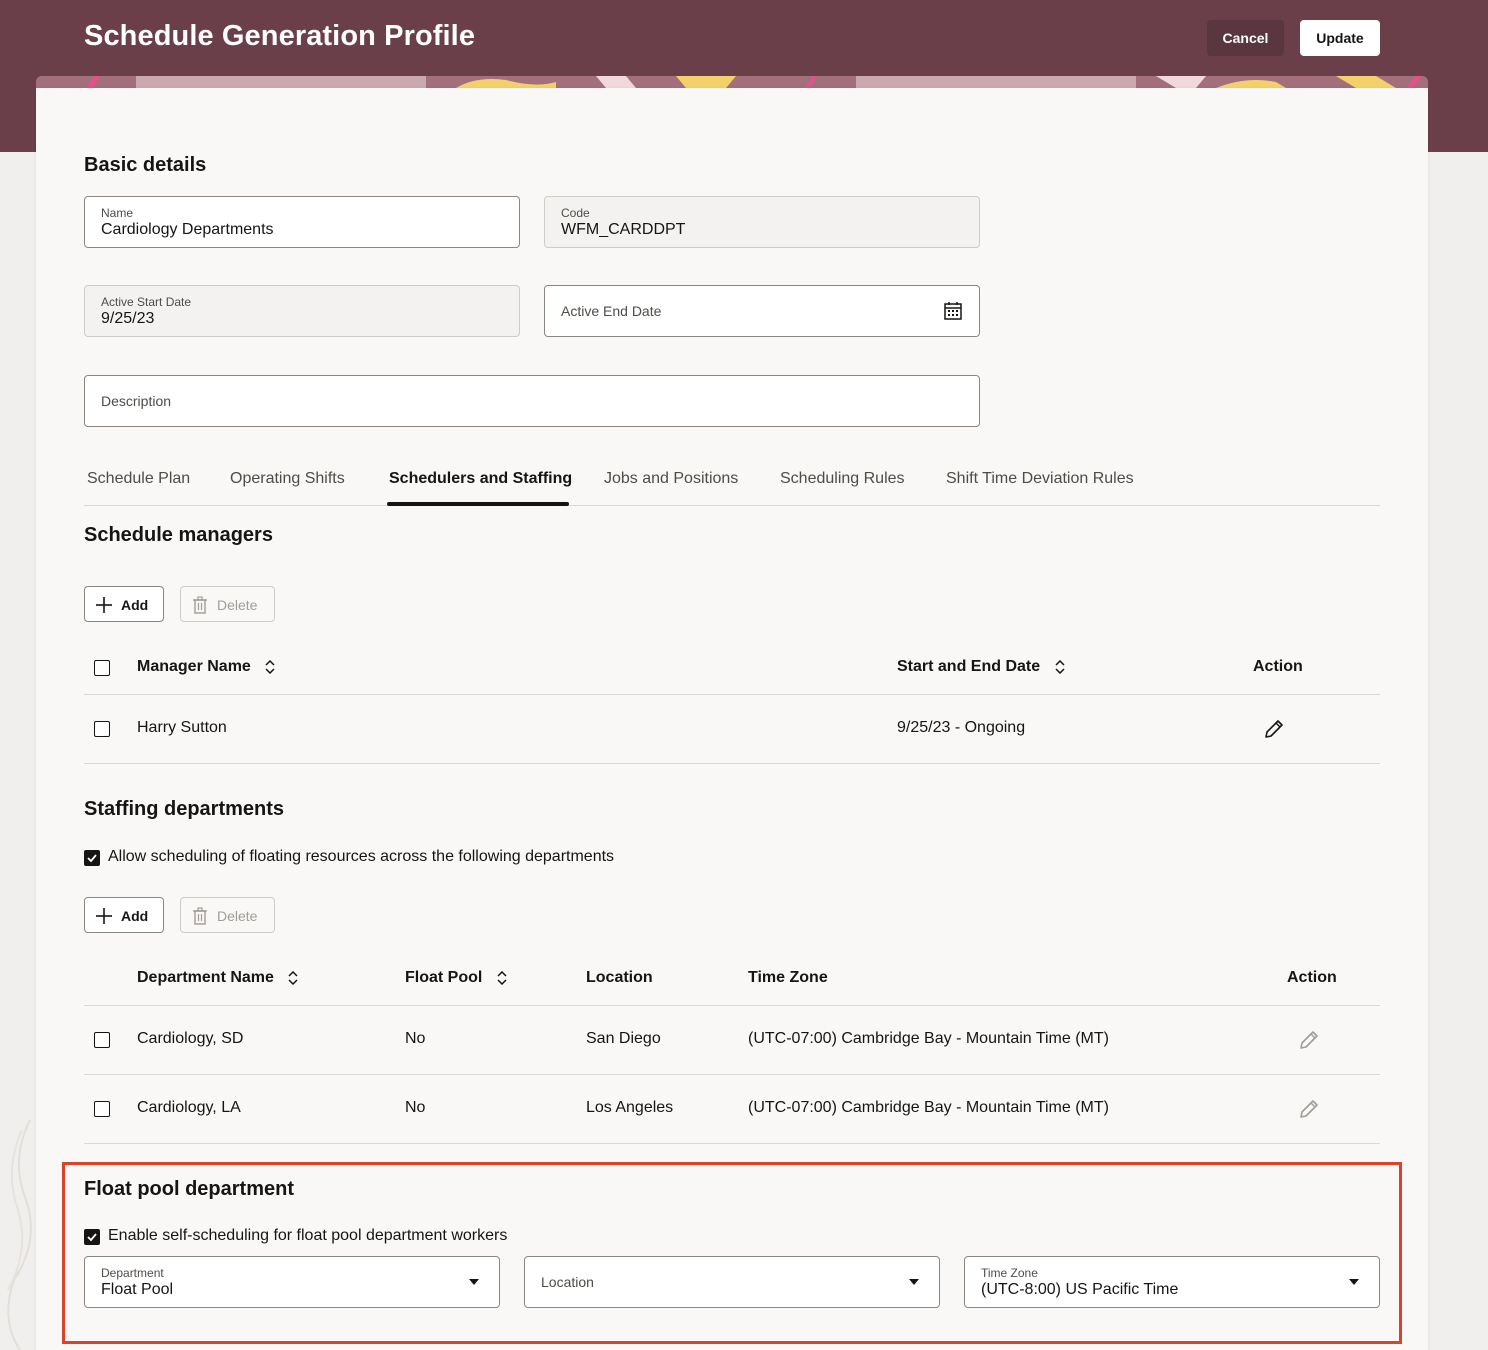 This screenshot has height=1350, width=1488. Describe the element at coordinates (145, 165) in the screenshot. I see `basic-details-heading: Basic details` at that location.